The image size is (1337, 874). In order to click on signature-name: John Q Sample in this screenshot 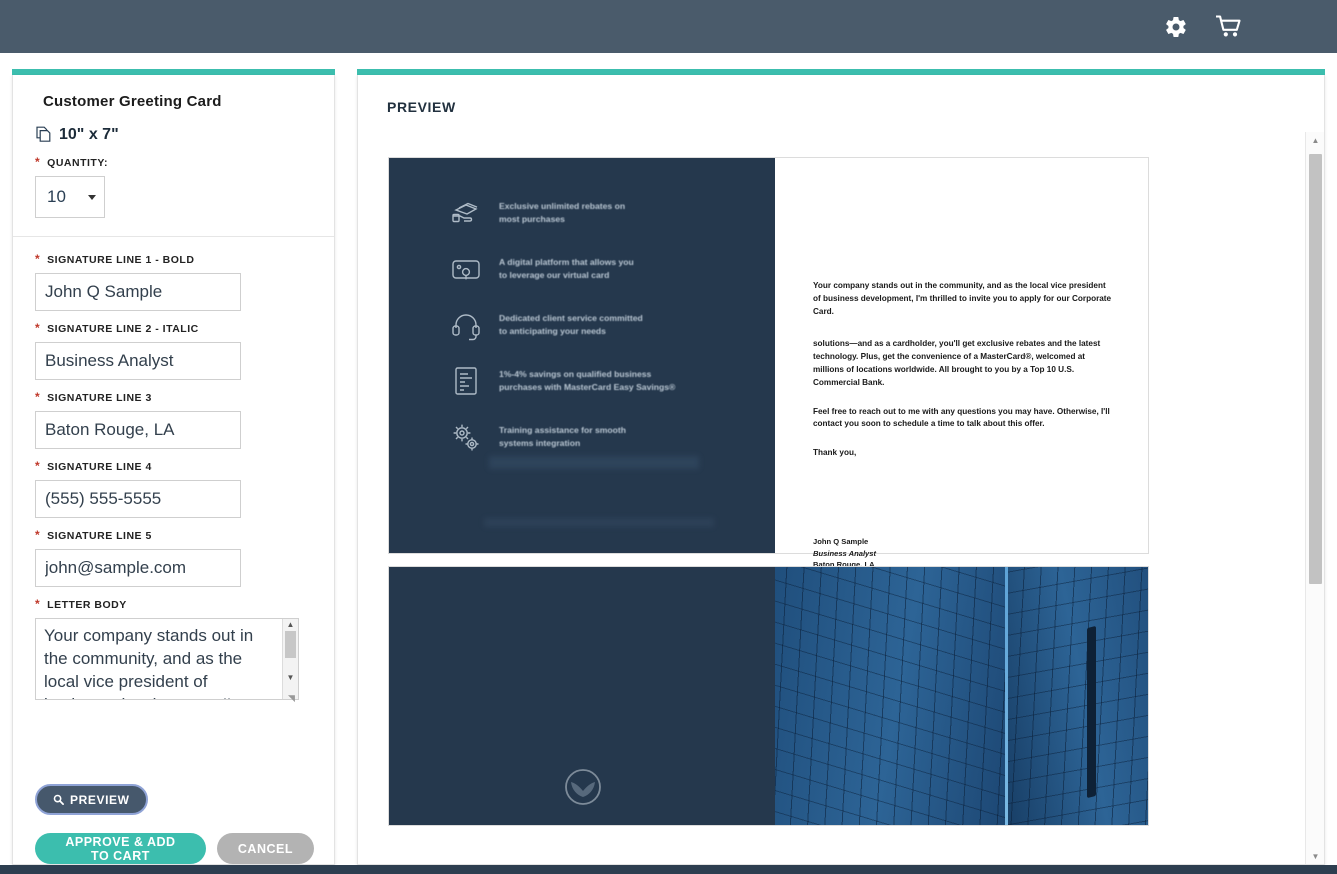, I will do `click(841, 541)`.